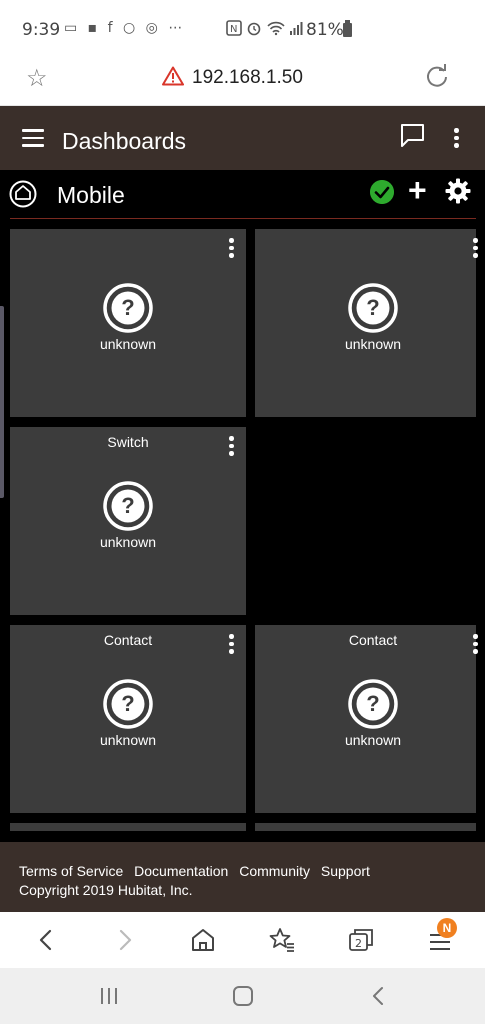  I want to click on wifi-icon, so click(276, 28).